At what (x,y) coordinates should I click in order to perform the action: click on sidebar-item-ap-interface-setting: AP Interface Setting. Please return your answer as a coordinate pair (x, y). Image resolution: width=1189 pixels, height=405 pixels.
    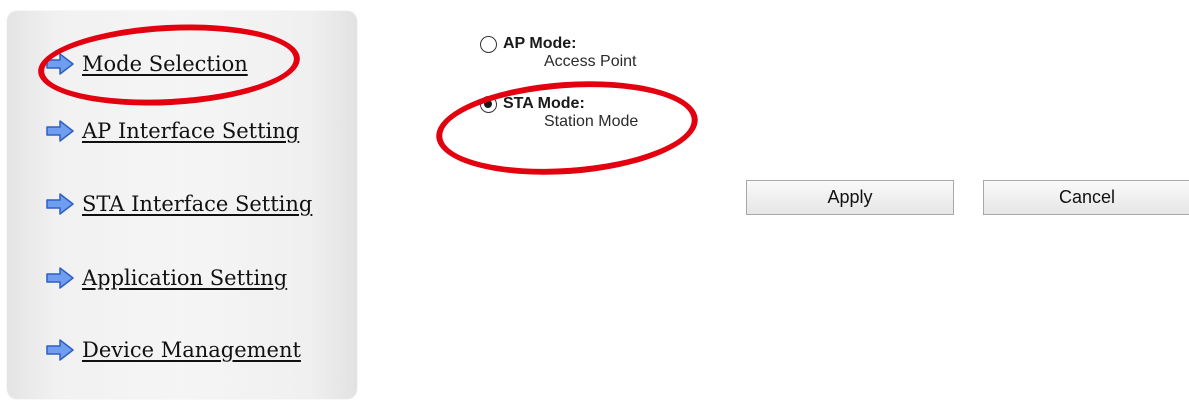
    Looking at the image, I should click on (172, 131).